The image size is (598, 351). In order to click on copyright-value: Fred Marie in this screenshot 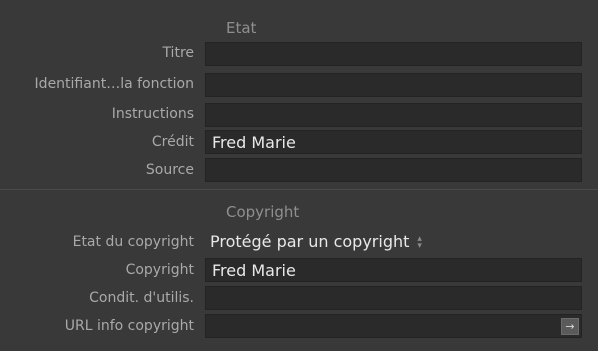, I will do `click(254, 270)`.